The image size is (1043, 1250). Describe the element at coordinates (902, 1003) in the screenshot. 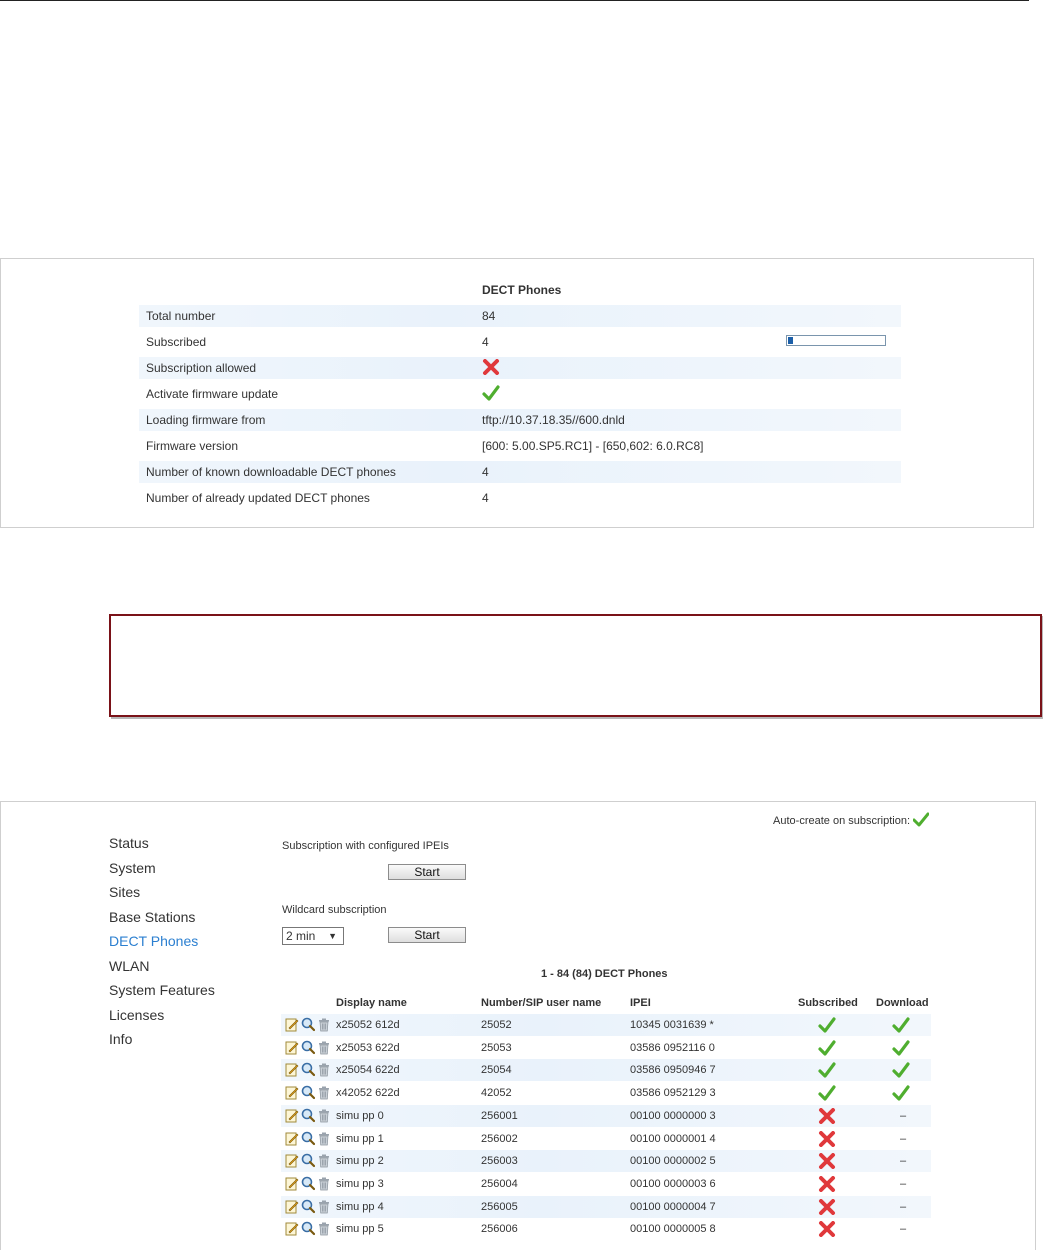

I see `header-download: Download` at that location.